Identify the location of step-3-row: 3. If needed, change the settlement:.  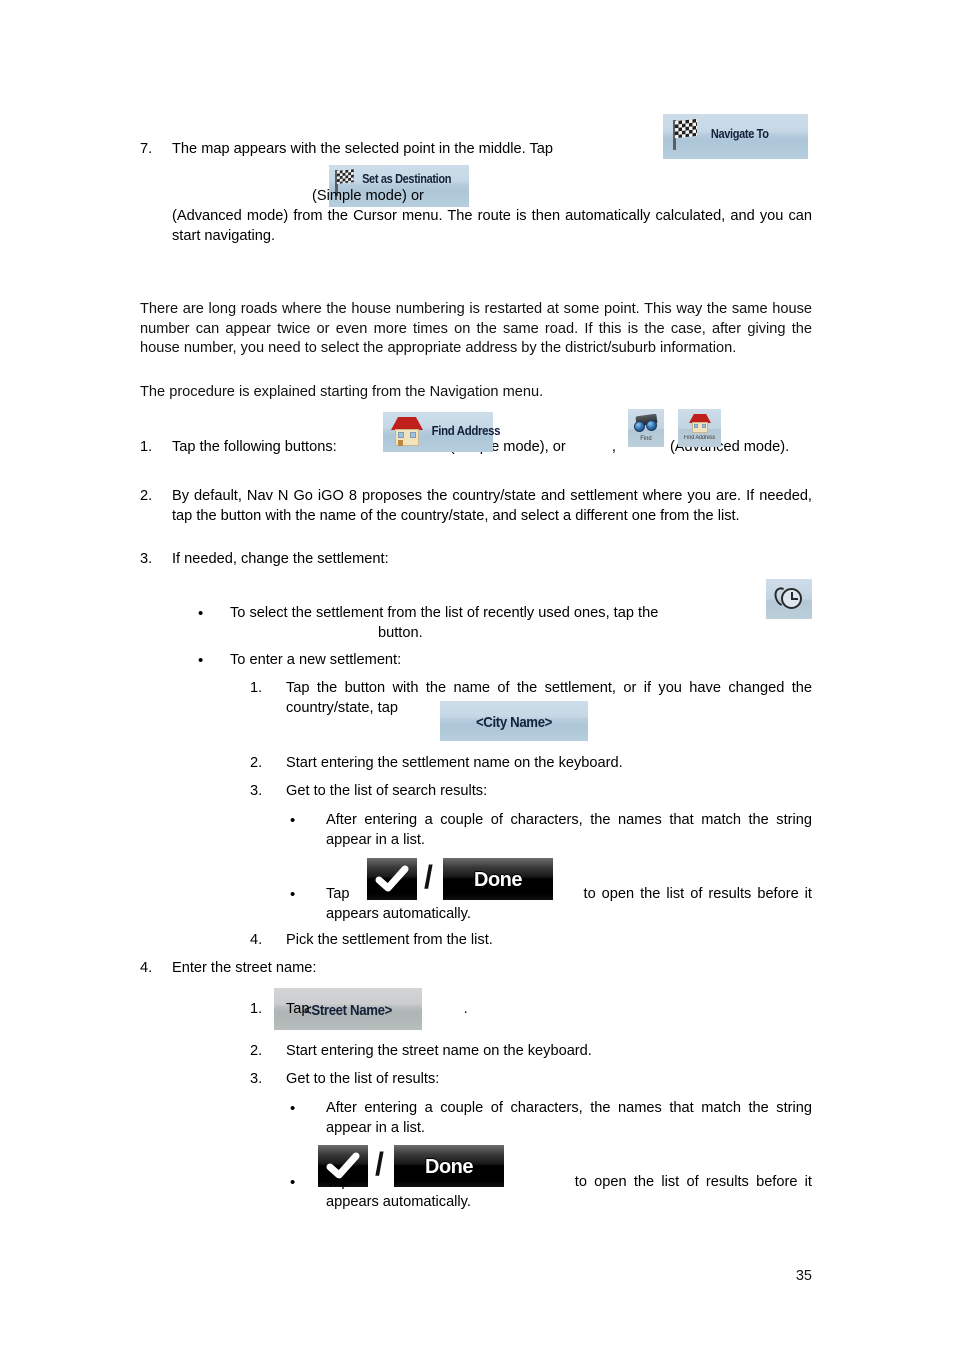
(476, 560).